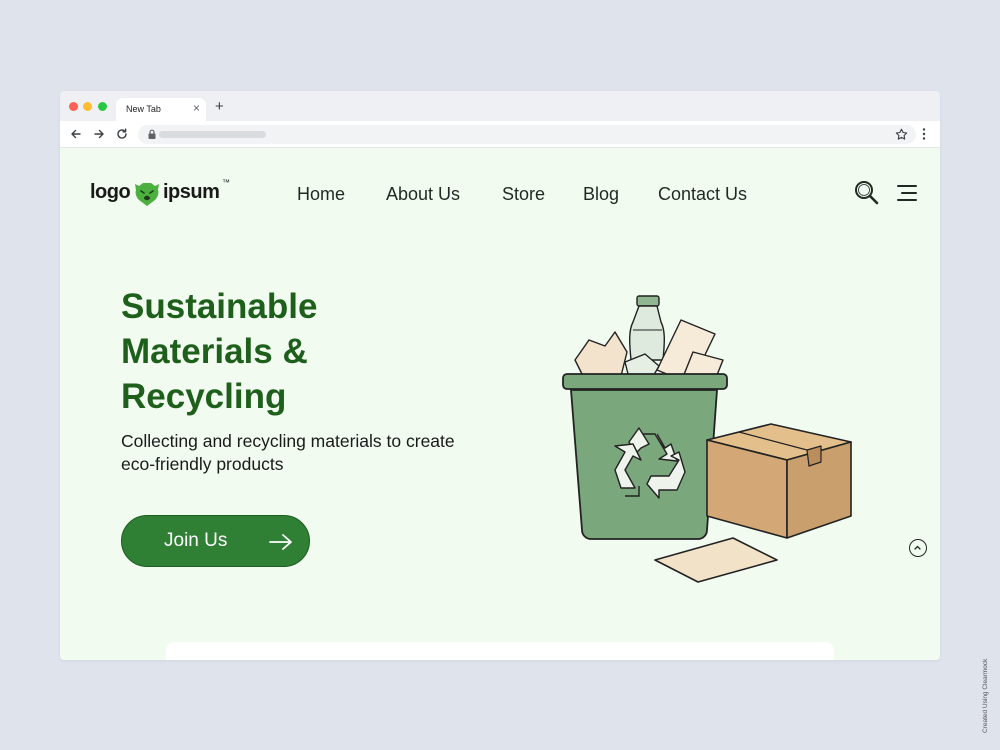  What do you see at coordinates (280, 542) in the screenshot?
I see `arrow-right-icon` at bounding box center [280, 542].